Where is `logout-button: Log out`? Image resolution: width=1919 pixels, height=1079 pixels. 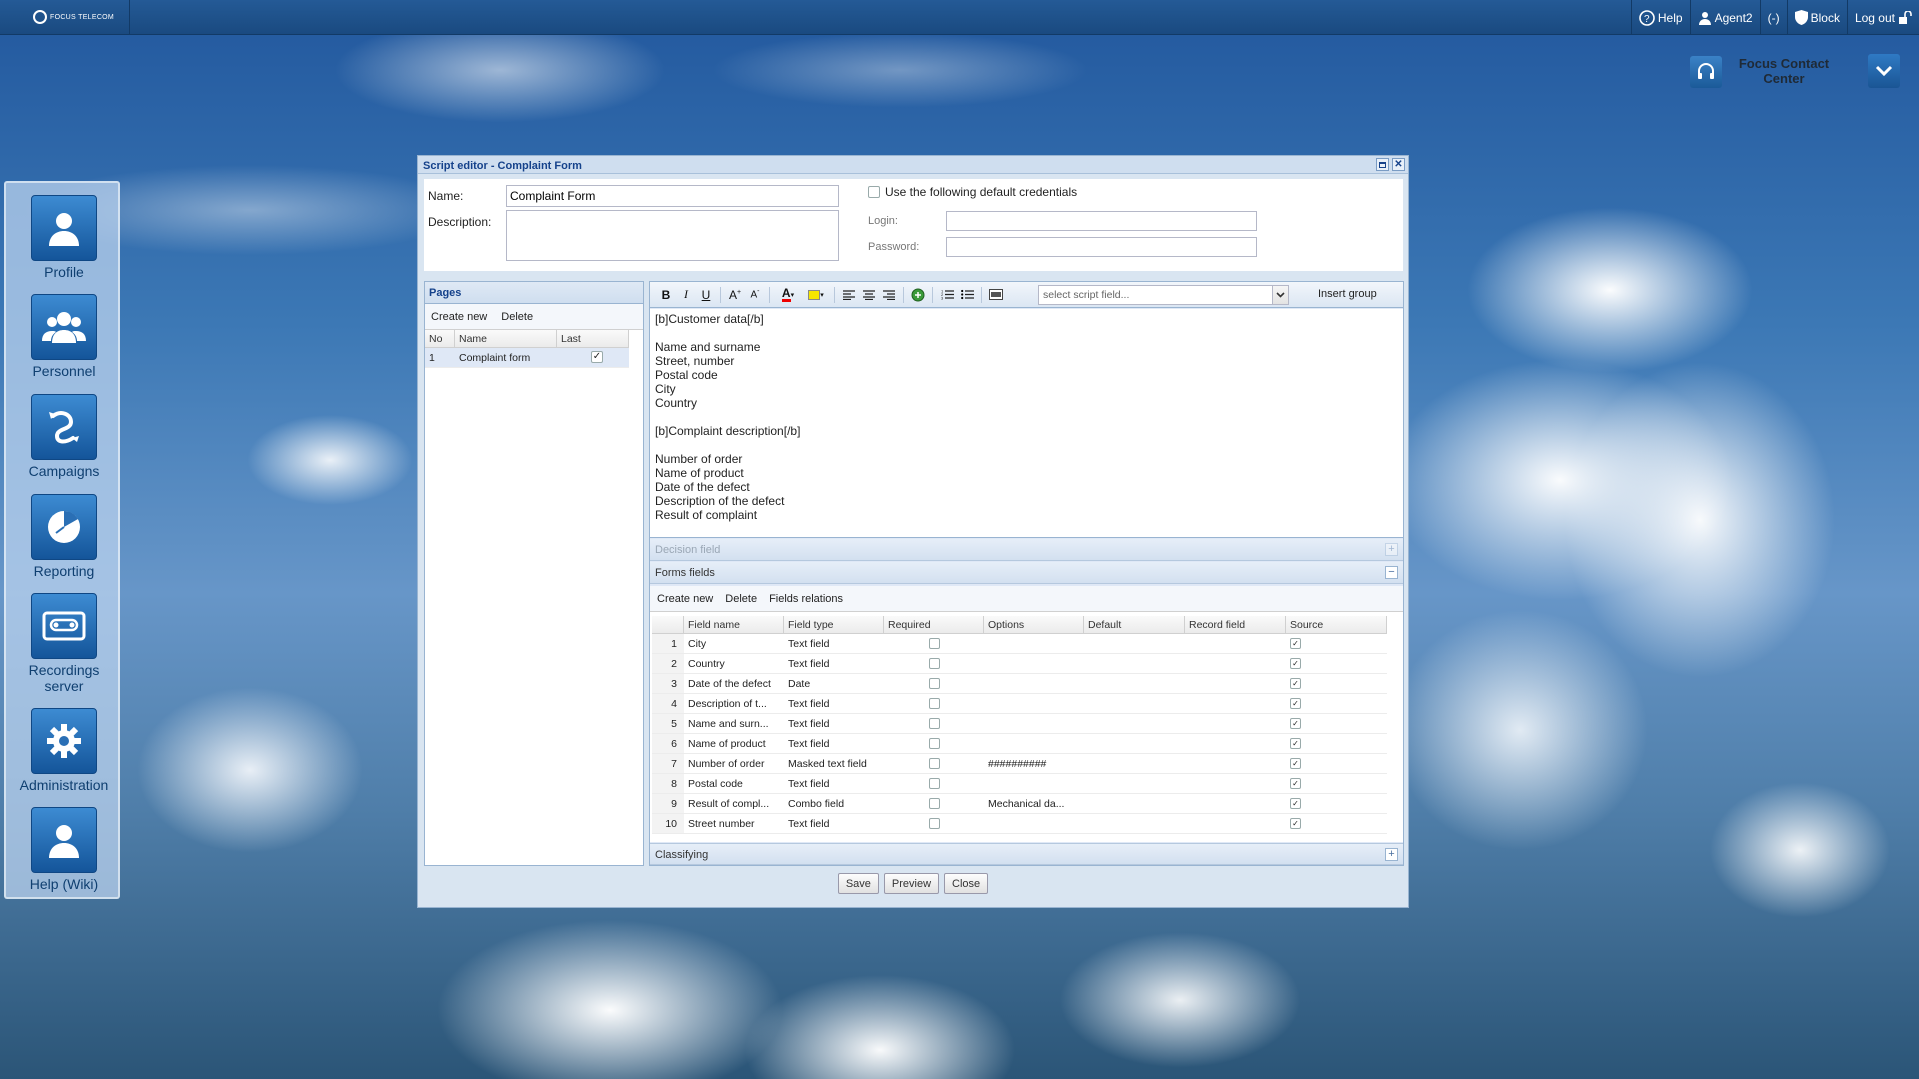
logout-button: Log out is located at coordinates (1882, 17).